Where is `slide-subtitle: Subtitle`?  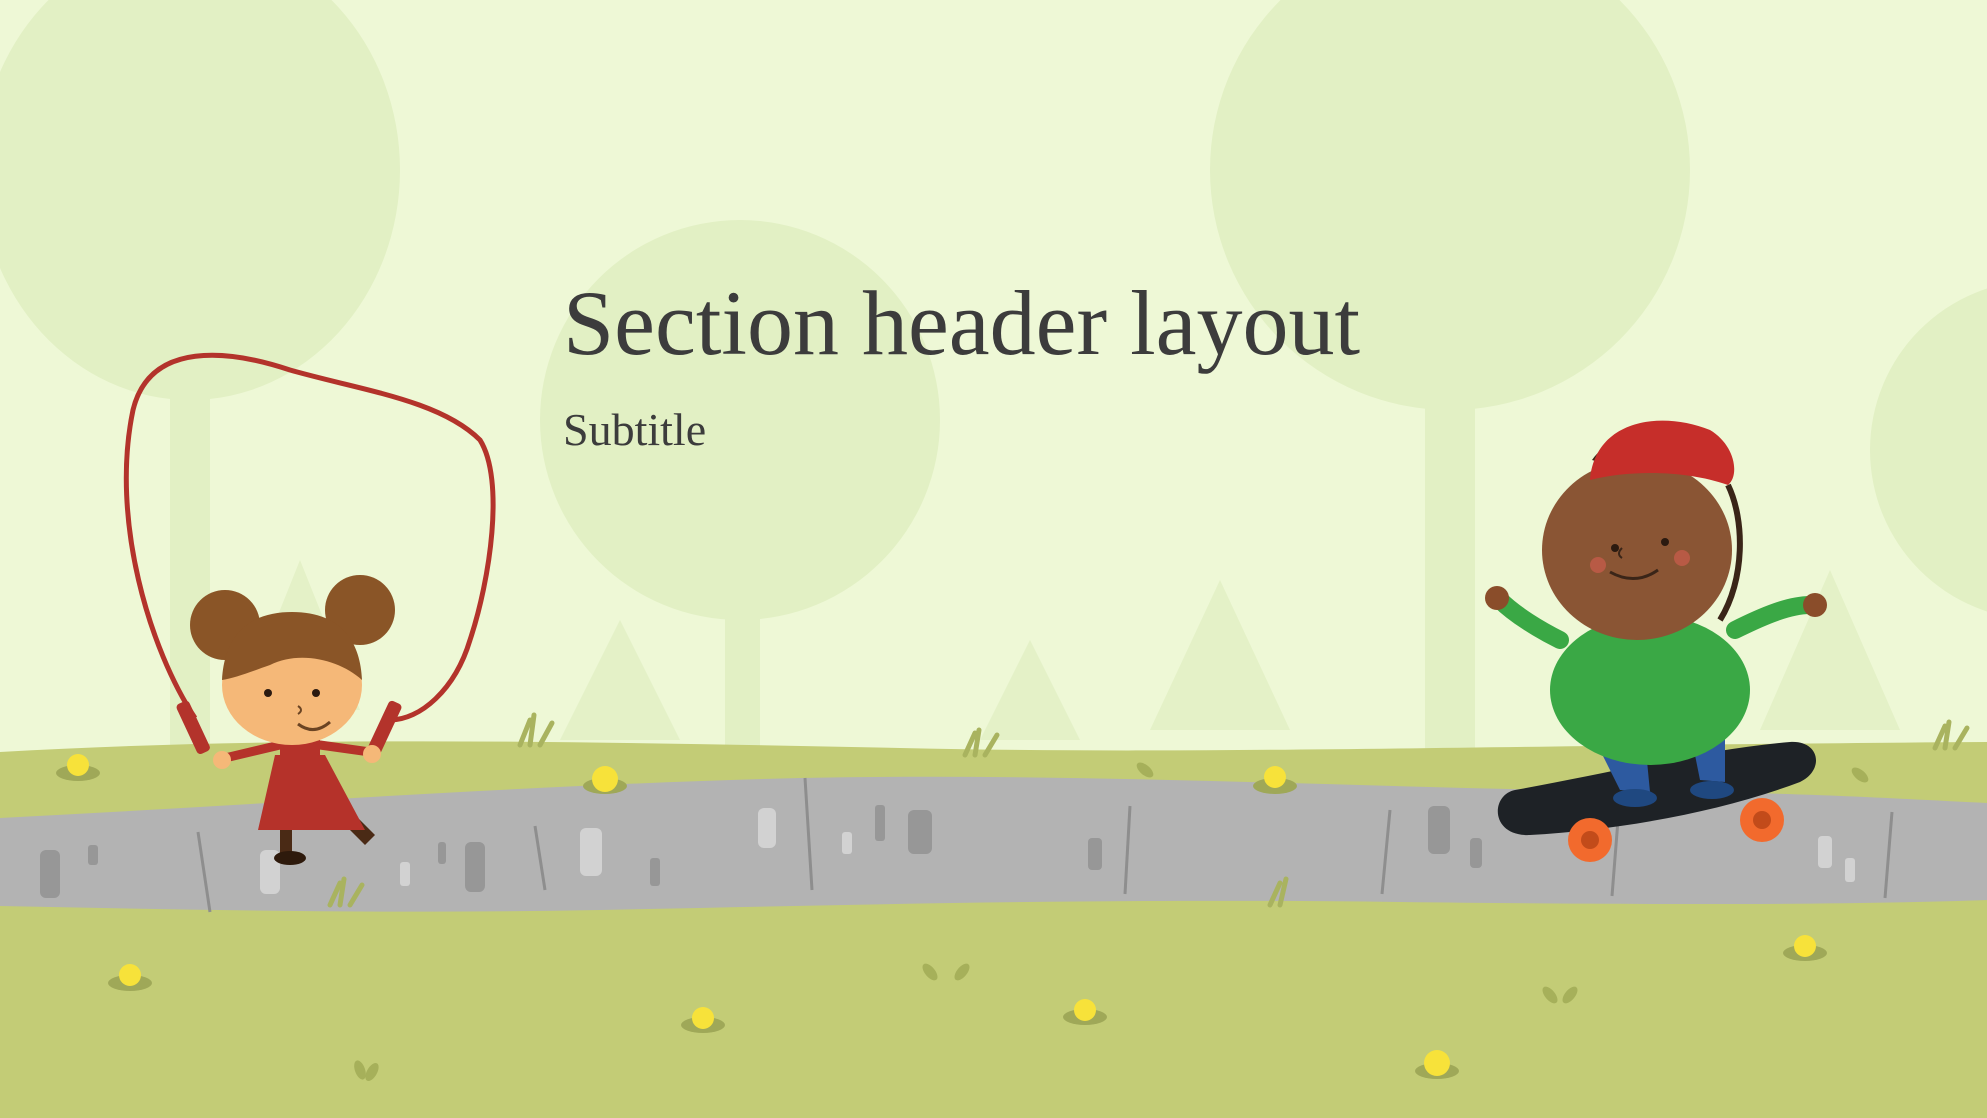 slide-subtitle: Subtitle is located at coordinates (634, 430).